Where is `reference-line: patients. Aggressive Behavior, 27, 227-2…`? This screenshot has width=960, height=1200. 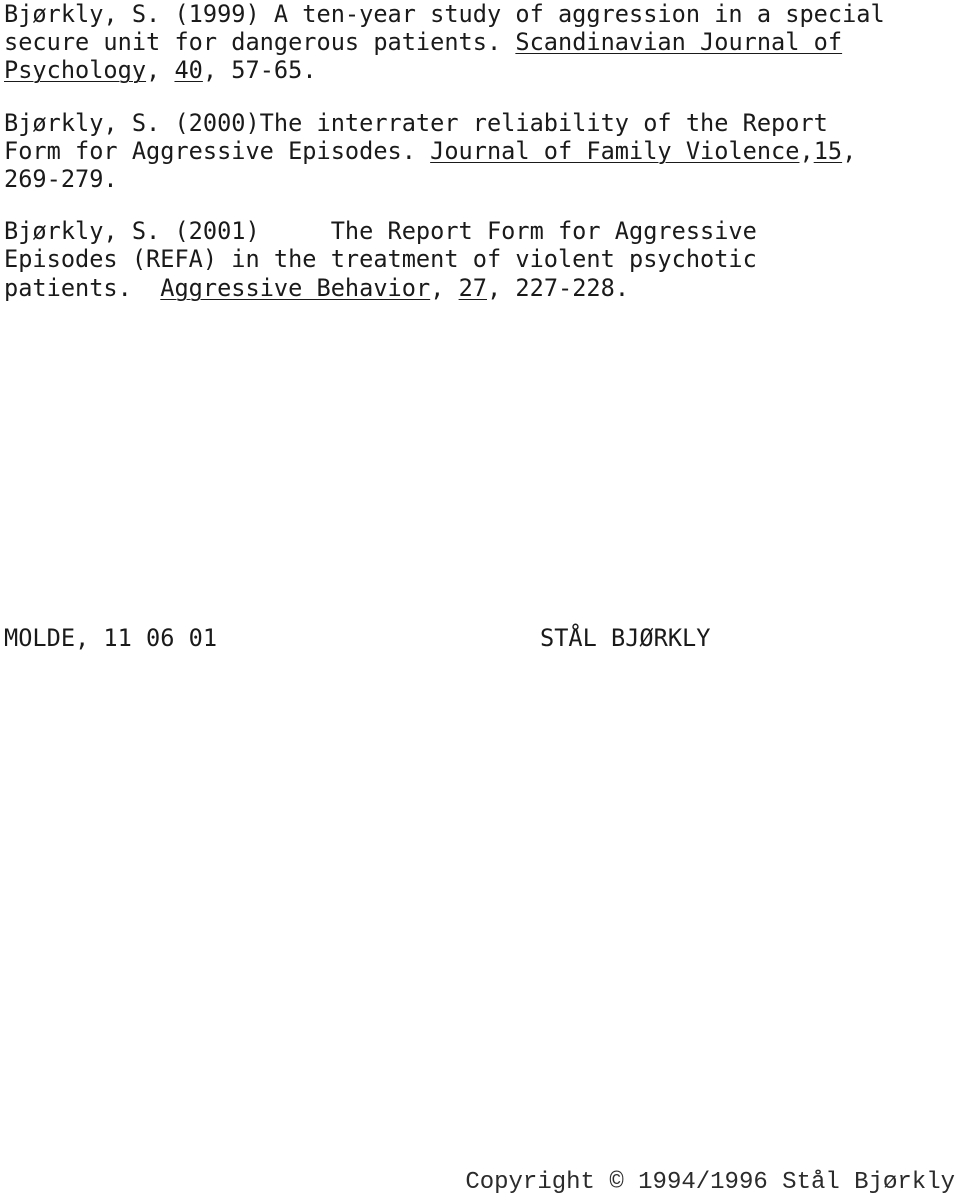
reference-line: patients. Aggressive Behavior, 27, 227-2… is located at coordinates (480, 288).